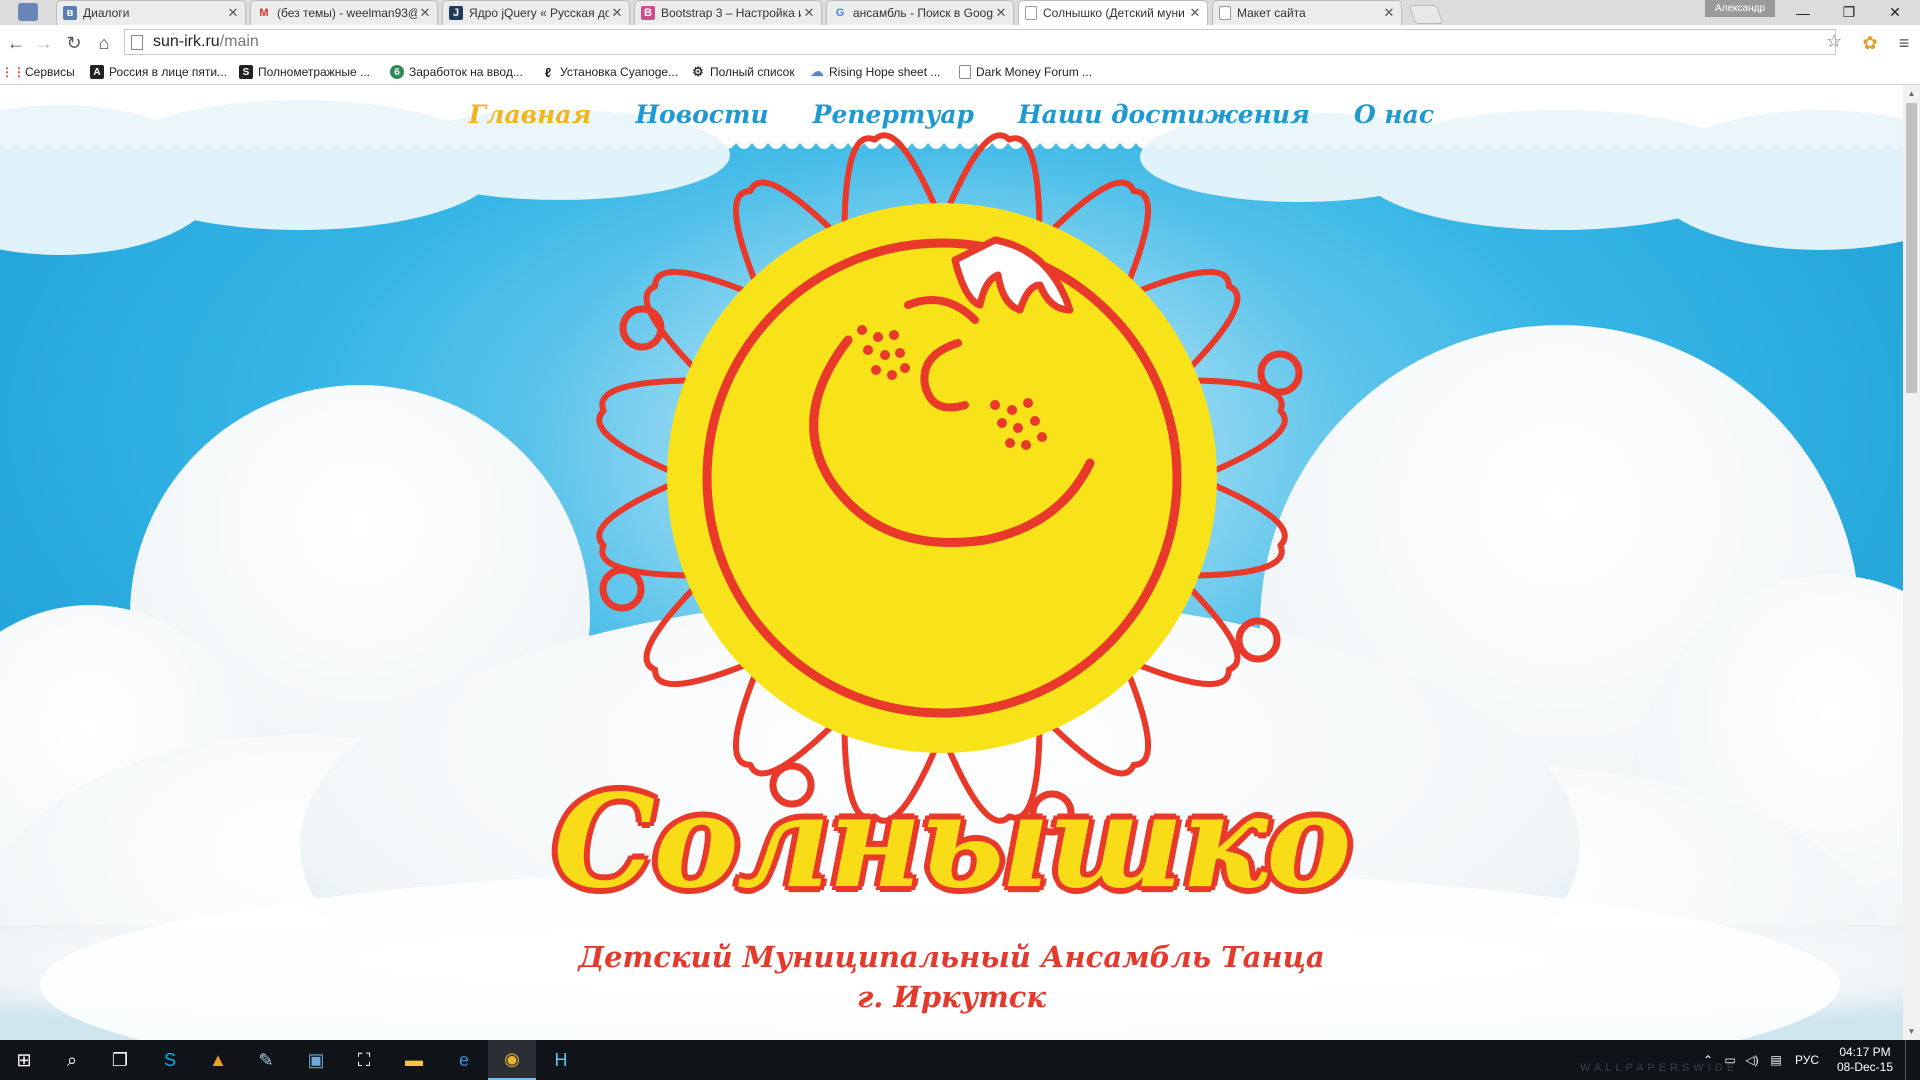  What do you see at coordinates (1911, 562) in the screenshot?
I see `page-scrollbar: ▲ ▼` at bounding box center [1911, 562].